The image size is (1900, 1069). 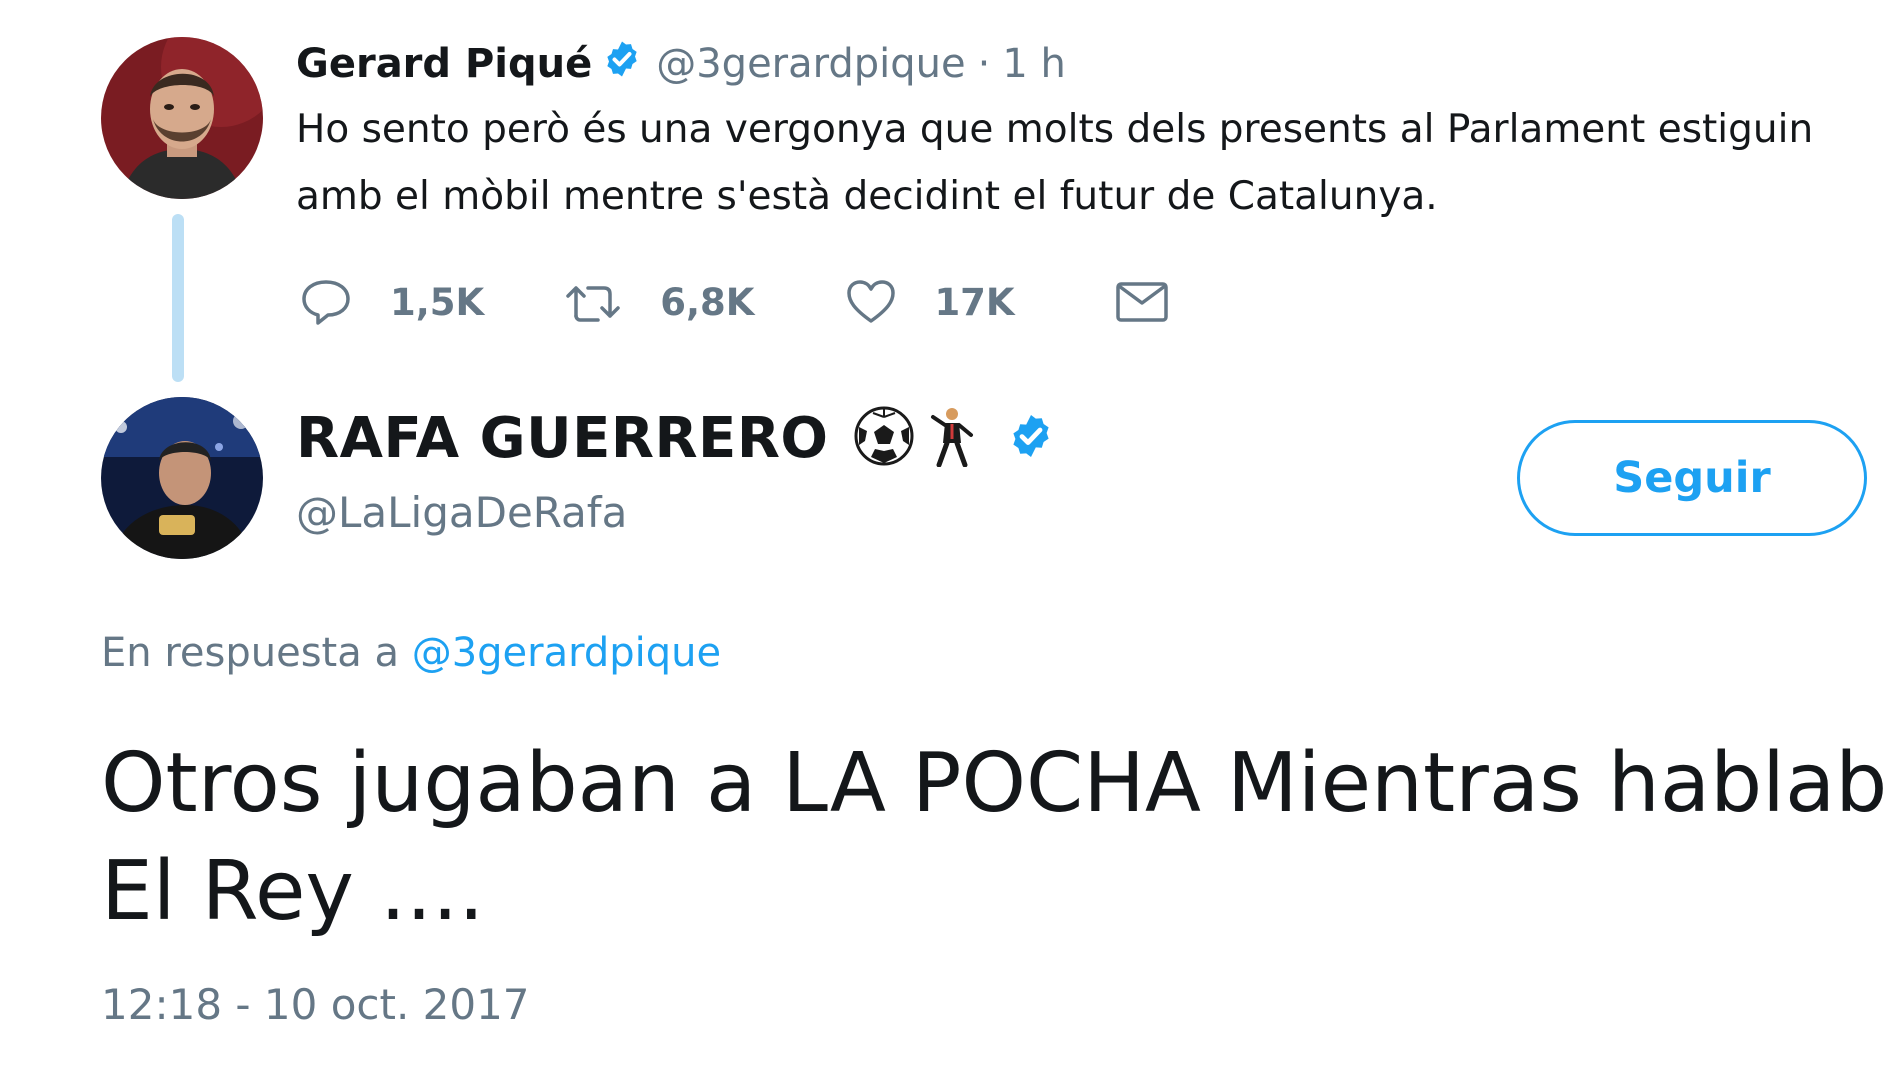 What do you see at coordinates (444, 64) in the screenshot?
I see `tweet1-author-name: Gerard Piqué` at bounding box center [444, 64].